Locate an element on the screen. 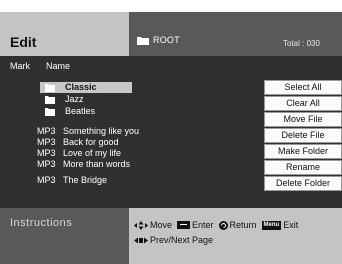 This screenshot has height=264, width=342. file-item: MP3 More than words is located at coordinates (83, 164).